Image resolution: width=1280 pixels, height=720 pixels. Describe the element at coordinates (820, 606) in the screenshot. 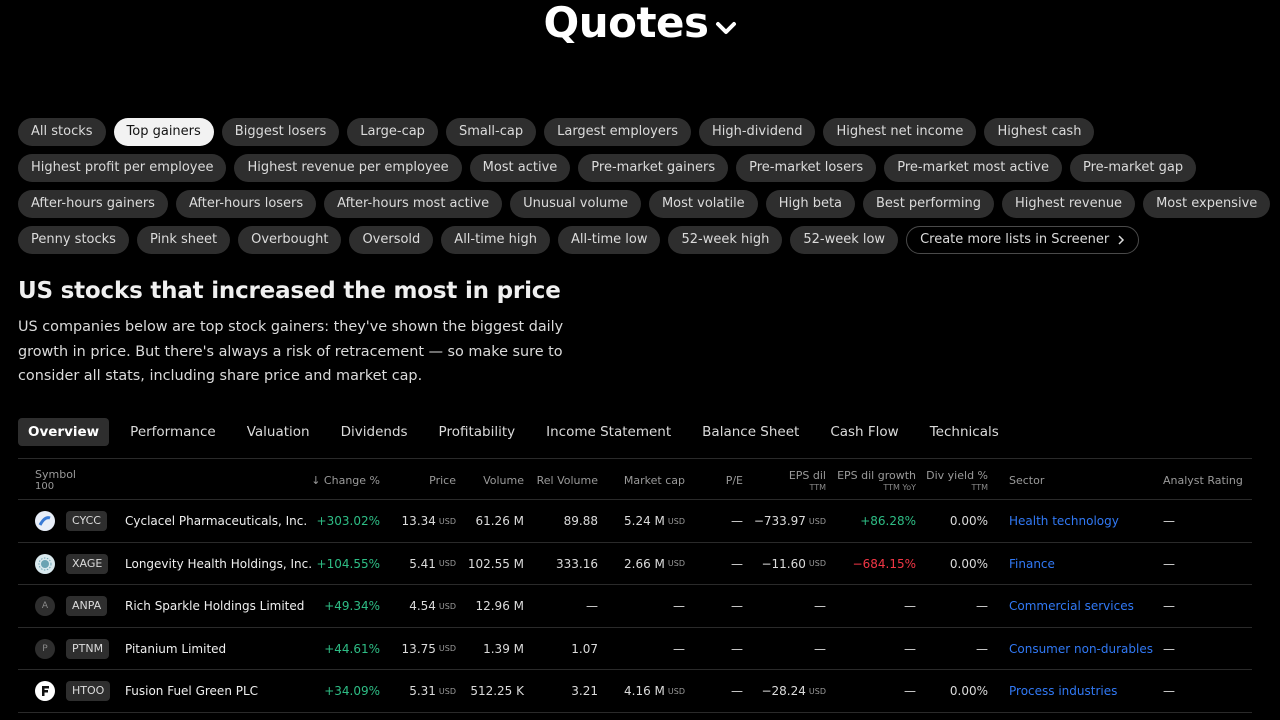

I see `value-eps: —` at that location.